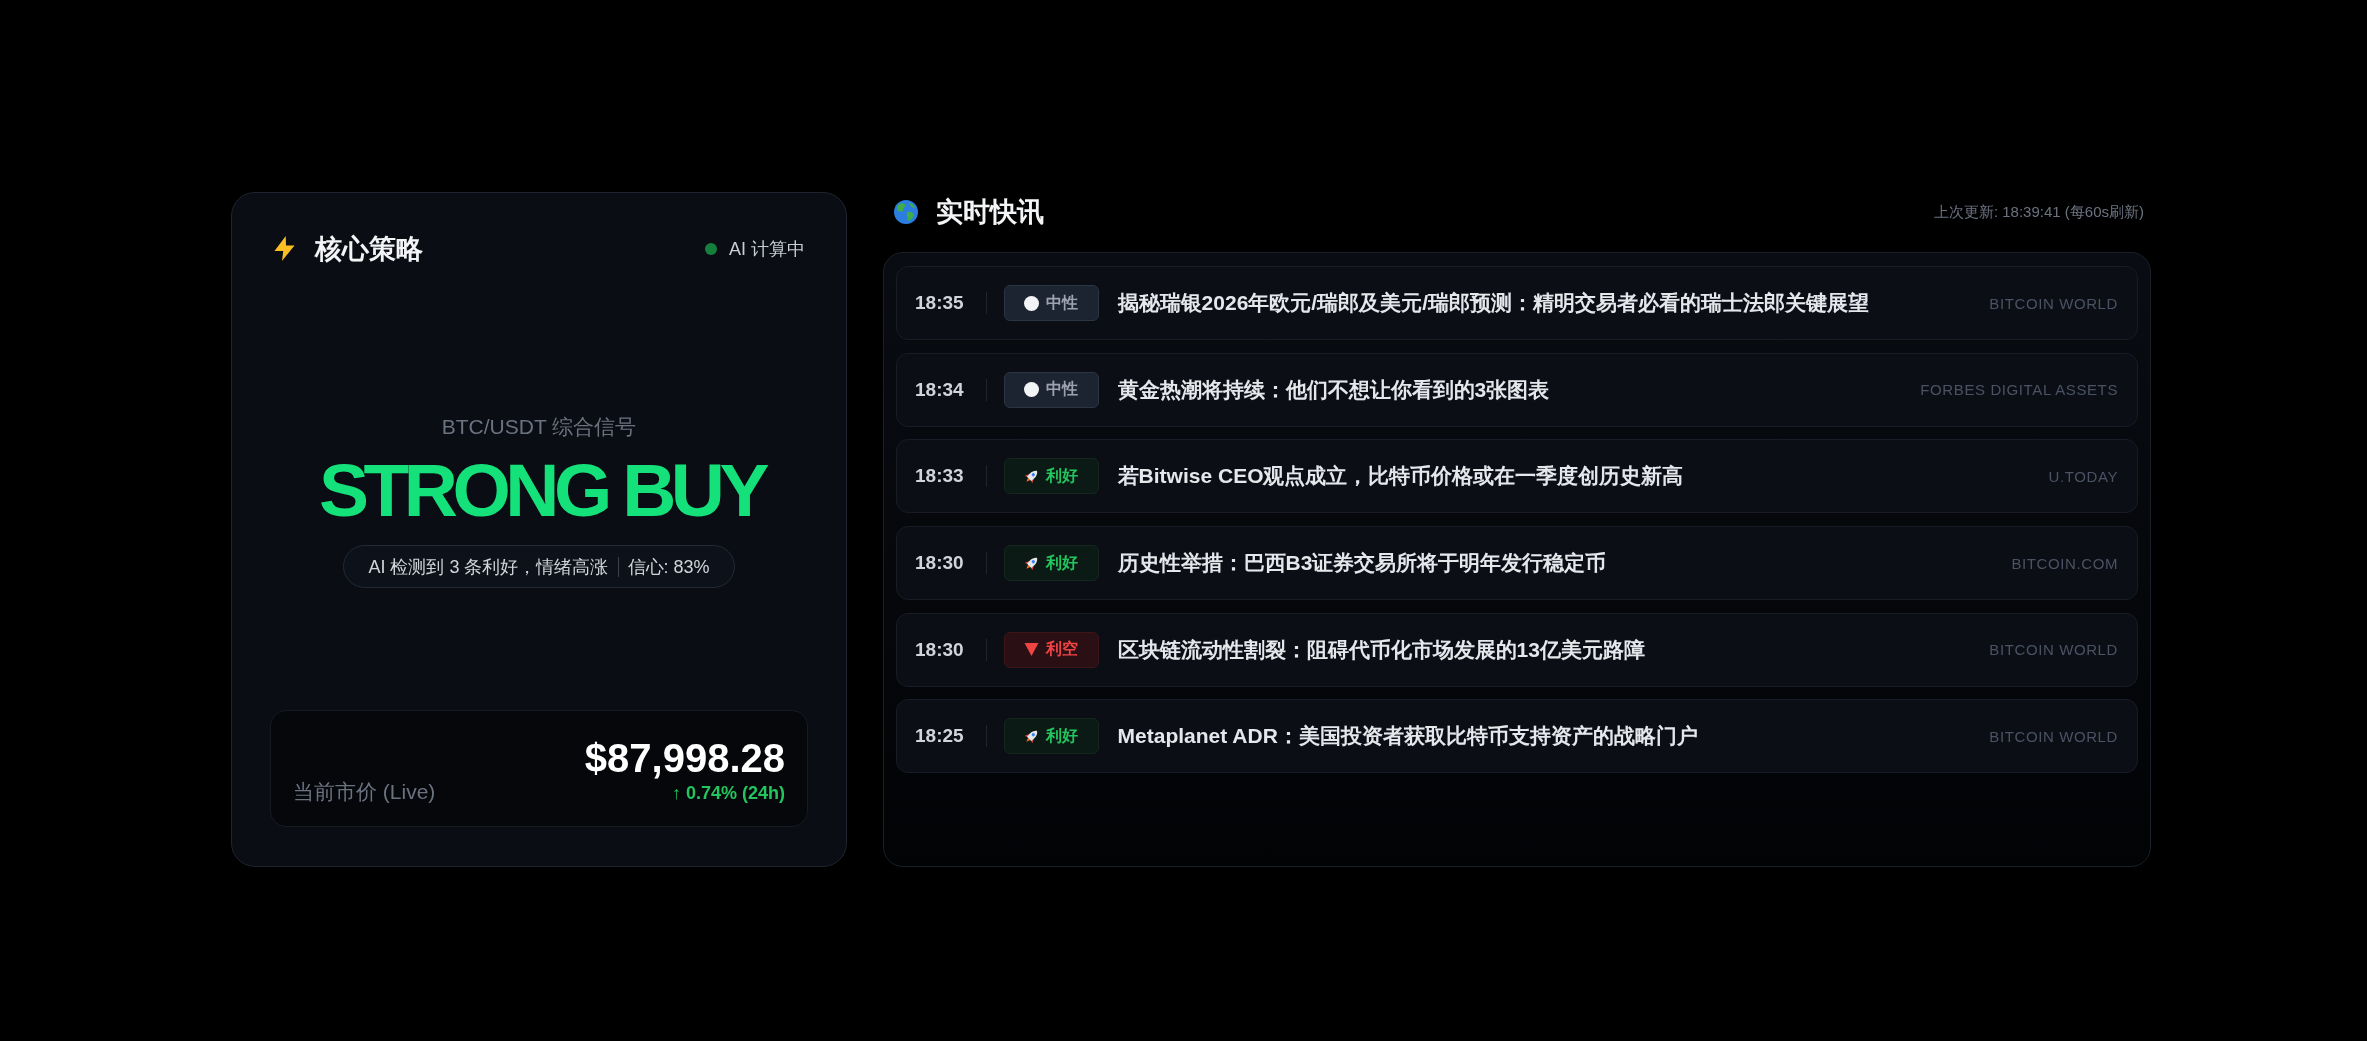 The width and height of the screenshot is (2367, 1041). What do you see at coordinates (2038, 212) in the screenshot?
I see `last-updated-text: 上次更新: 18:39:41 (每60s刷新)` at bounding box center [2038, 212].